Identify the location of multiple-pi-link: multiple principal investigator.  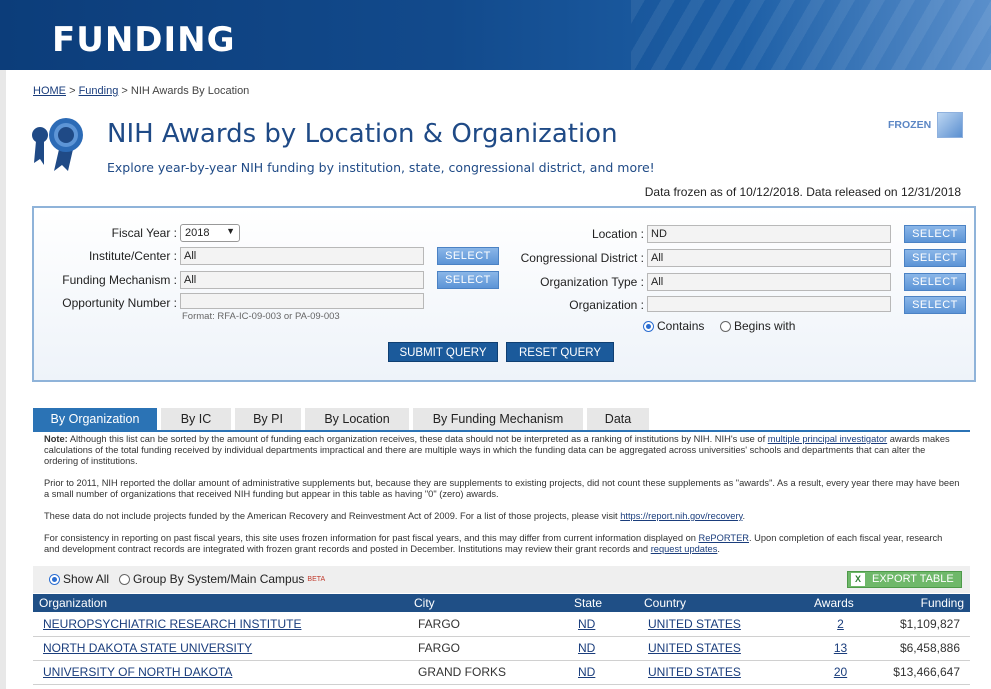
(827, 439).